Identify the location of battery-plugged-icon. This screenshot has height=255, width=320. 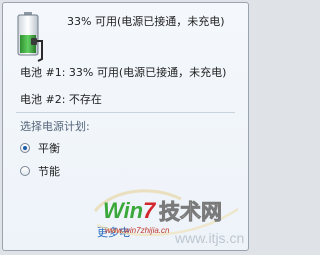
(30, 37).